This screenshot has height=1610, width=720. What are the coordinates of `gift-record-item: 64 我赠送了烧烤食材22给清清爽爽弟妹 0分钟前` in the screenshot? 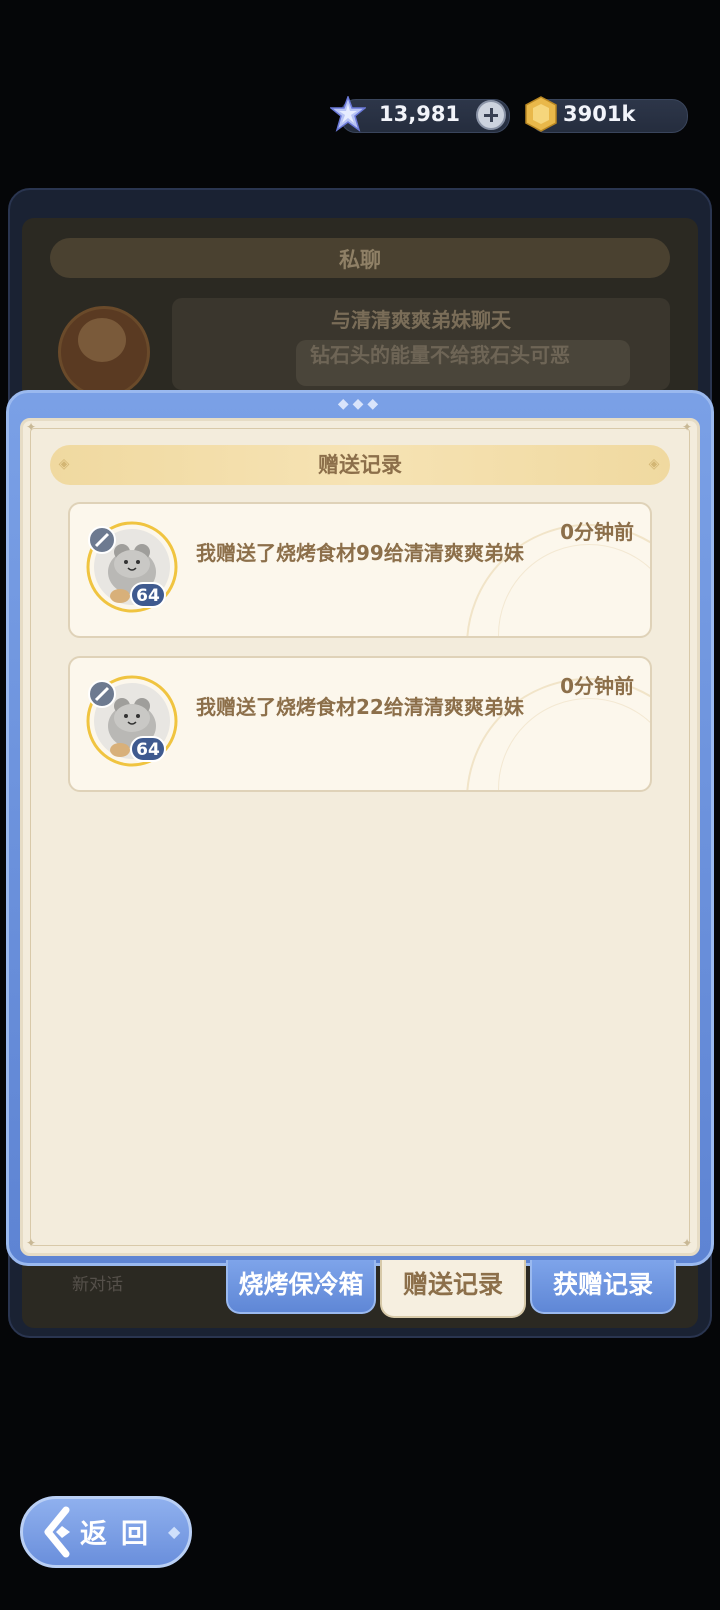 It's located at (360, 724).